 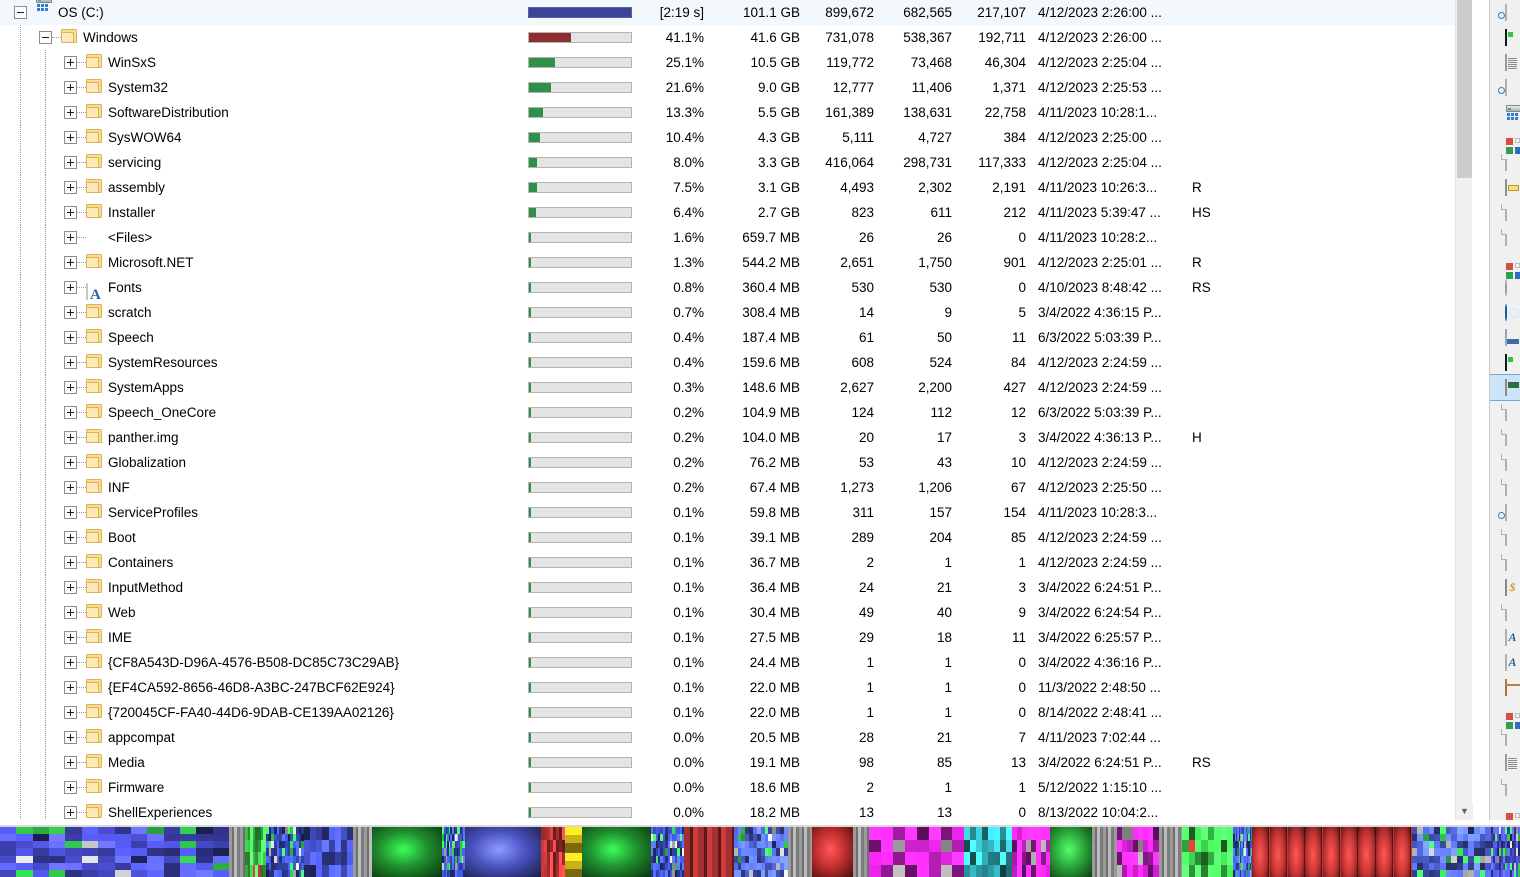 I want to click on tree-row-name-cell: Speech_OneCore, so click(x=260, y=412).